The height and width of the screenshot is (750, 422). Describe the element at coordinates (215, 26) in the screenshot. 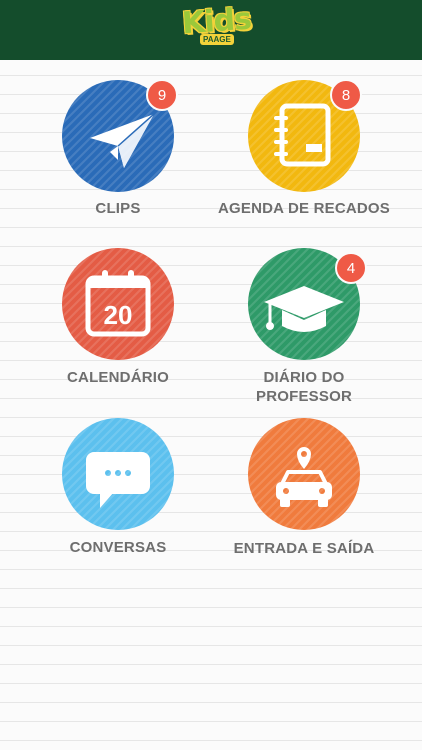

I see `kids-logo: Kids PAAGE` at that location.